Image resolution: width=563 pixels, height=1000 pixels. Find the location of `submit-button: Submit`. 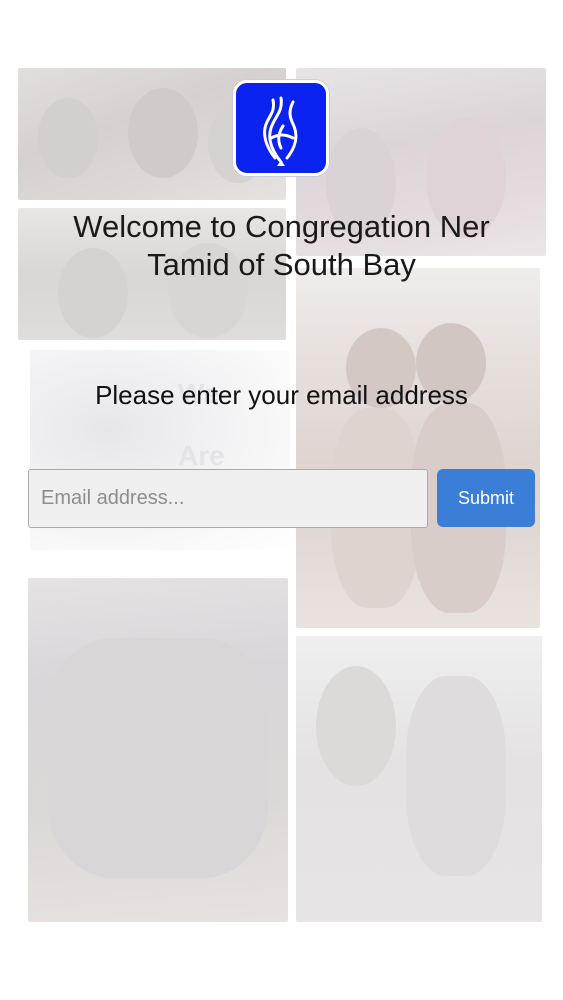

submit-button: Submit is located at coordinates (486, 498).